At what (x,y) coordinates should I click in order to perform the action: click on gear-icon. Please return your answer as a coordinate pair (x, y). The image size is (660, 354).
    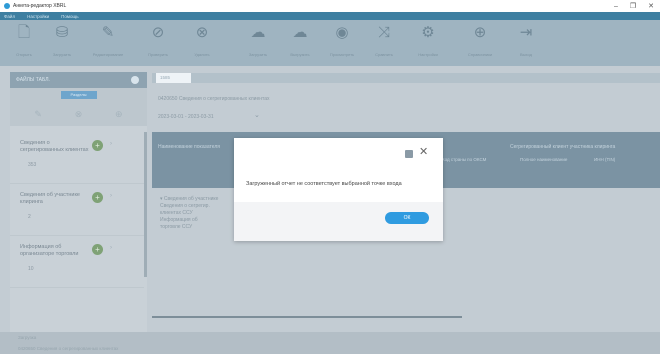
    Looking at the image, I should click on (135, 80).